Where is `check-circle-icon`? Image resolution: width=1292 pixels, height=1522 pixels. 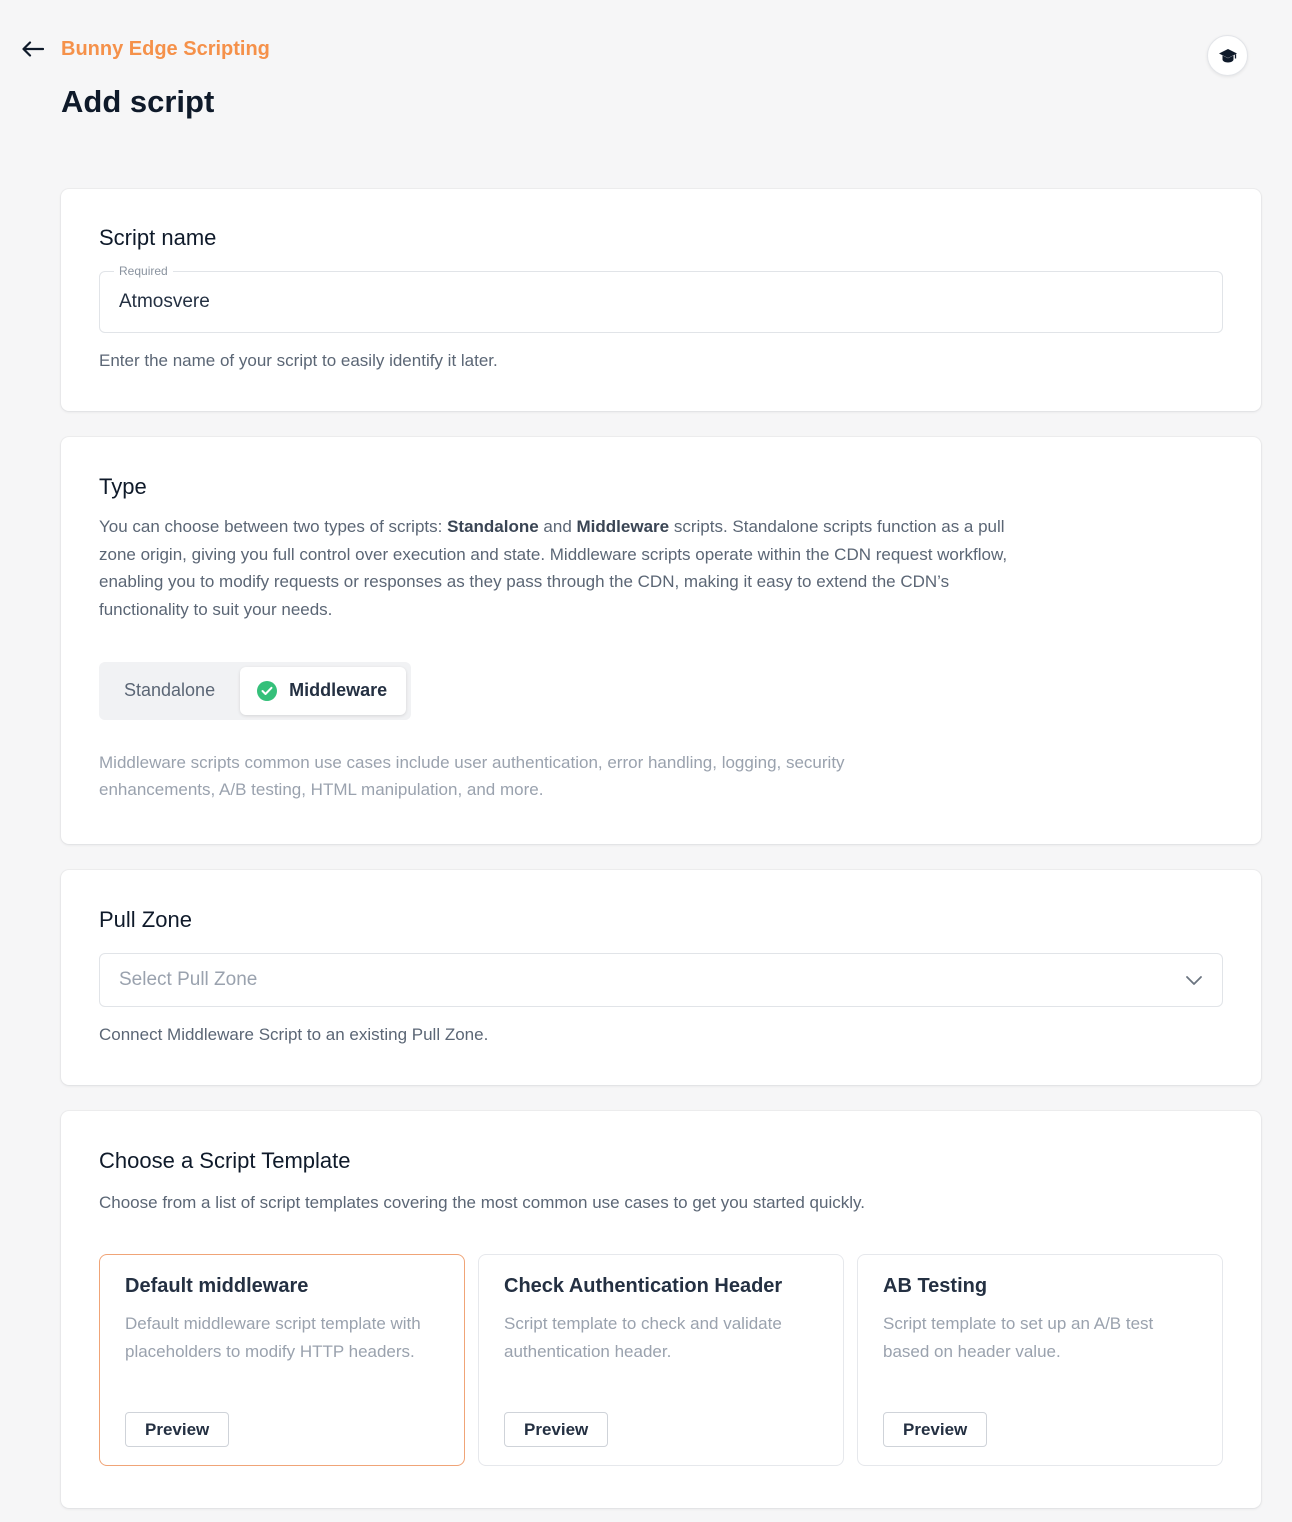
check-circle-icon is located at coordinates (267, 690).